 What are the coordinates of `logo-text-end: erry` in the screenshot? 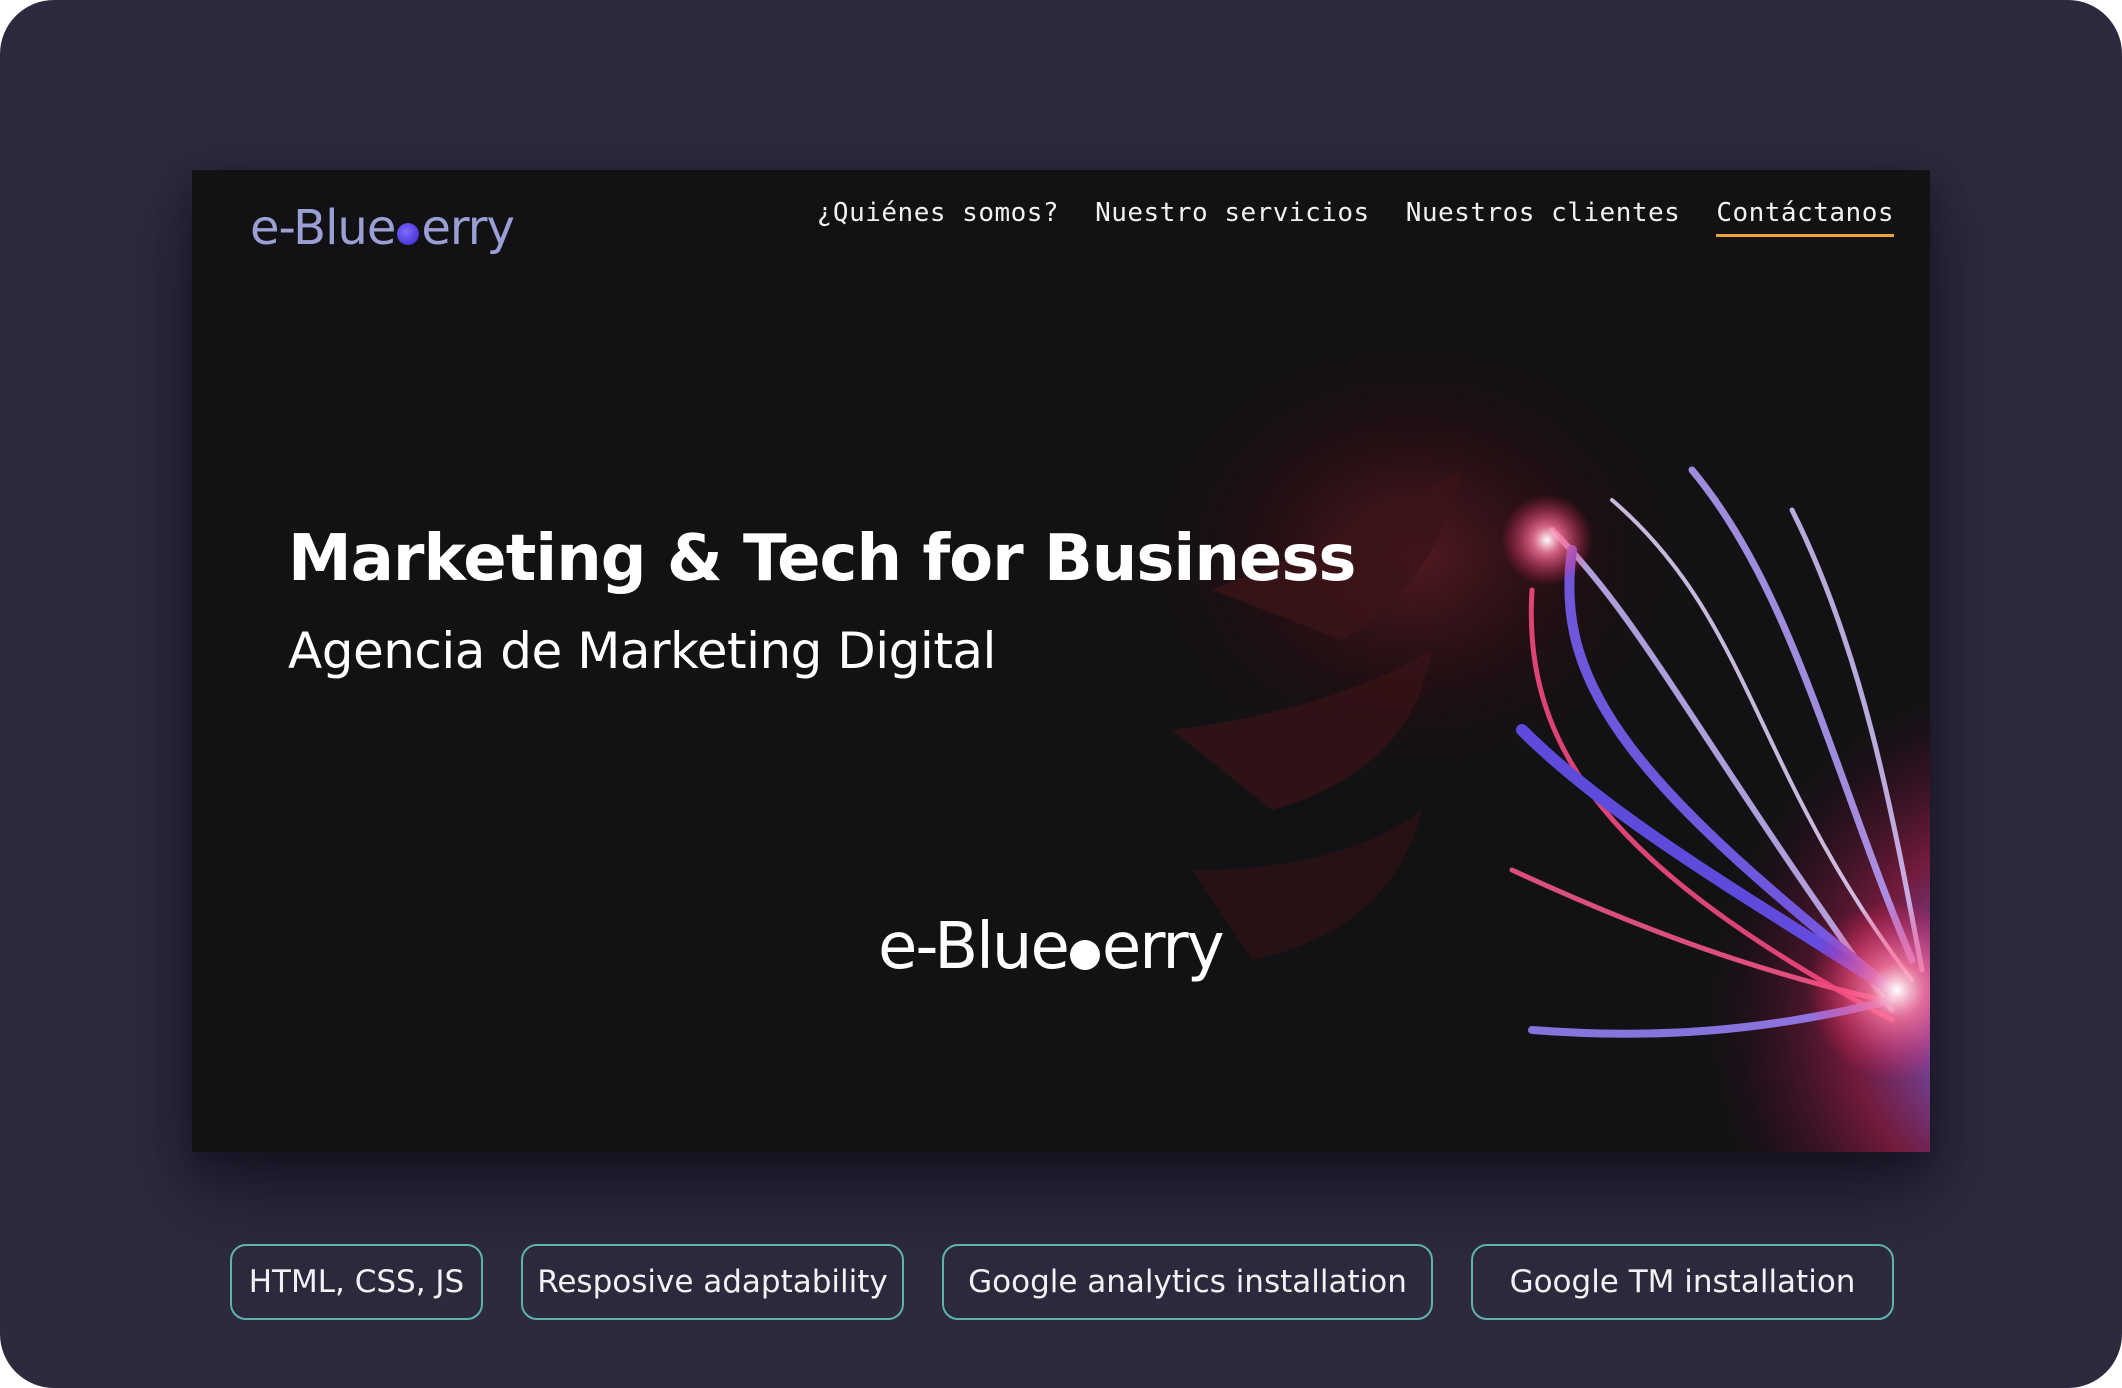 It's located at (468, 228).